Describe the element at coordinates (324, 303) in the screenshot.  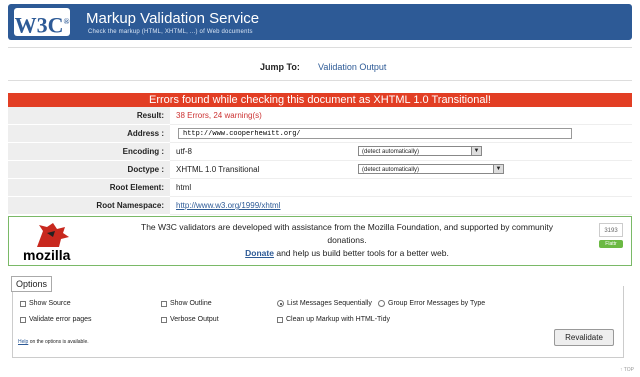
I see `list-sequential-option: List Messages Sequentially` at that location.